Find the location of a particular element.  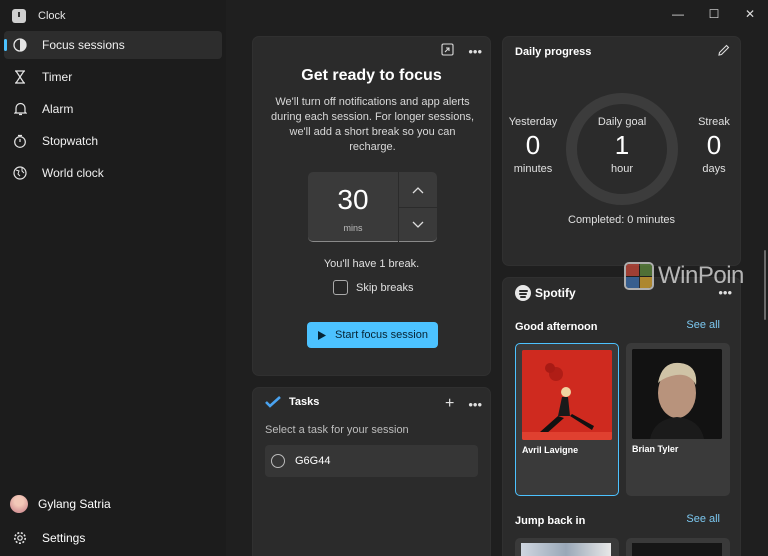

skip-breaks-checkbox is located at coordinates (340, 287).